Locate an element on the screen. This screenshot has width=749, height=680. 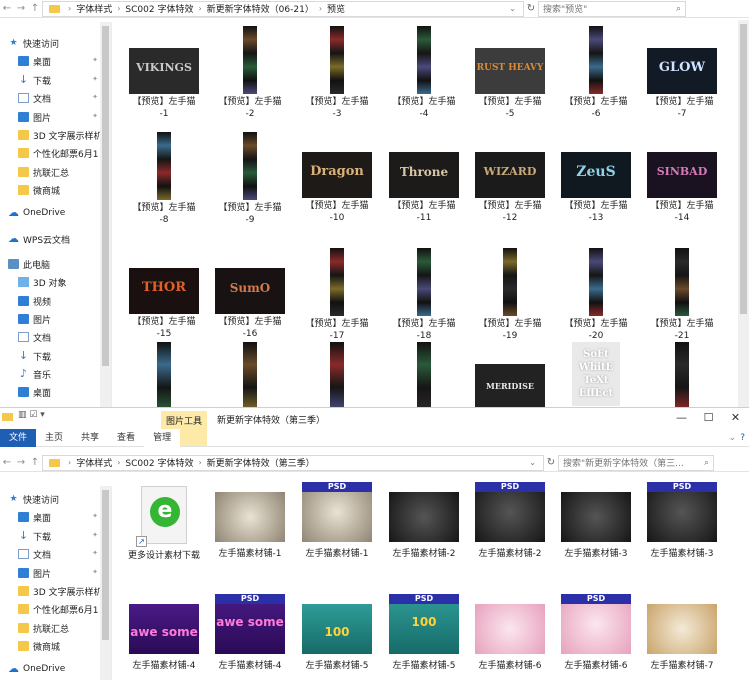
file-item: 左手猫素材铺-2 is located at coordinates (424, 526).